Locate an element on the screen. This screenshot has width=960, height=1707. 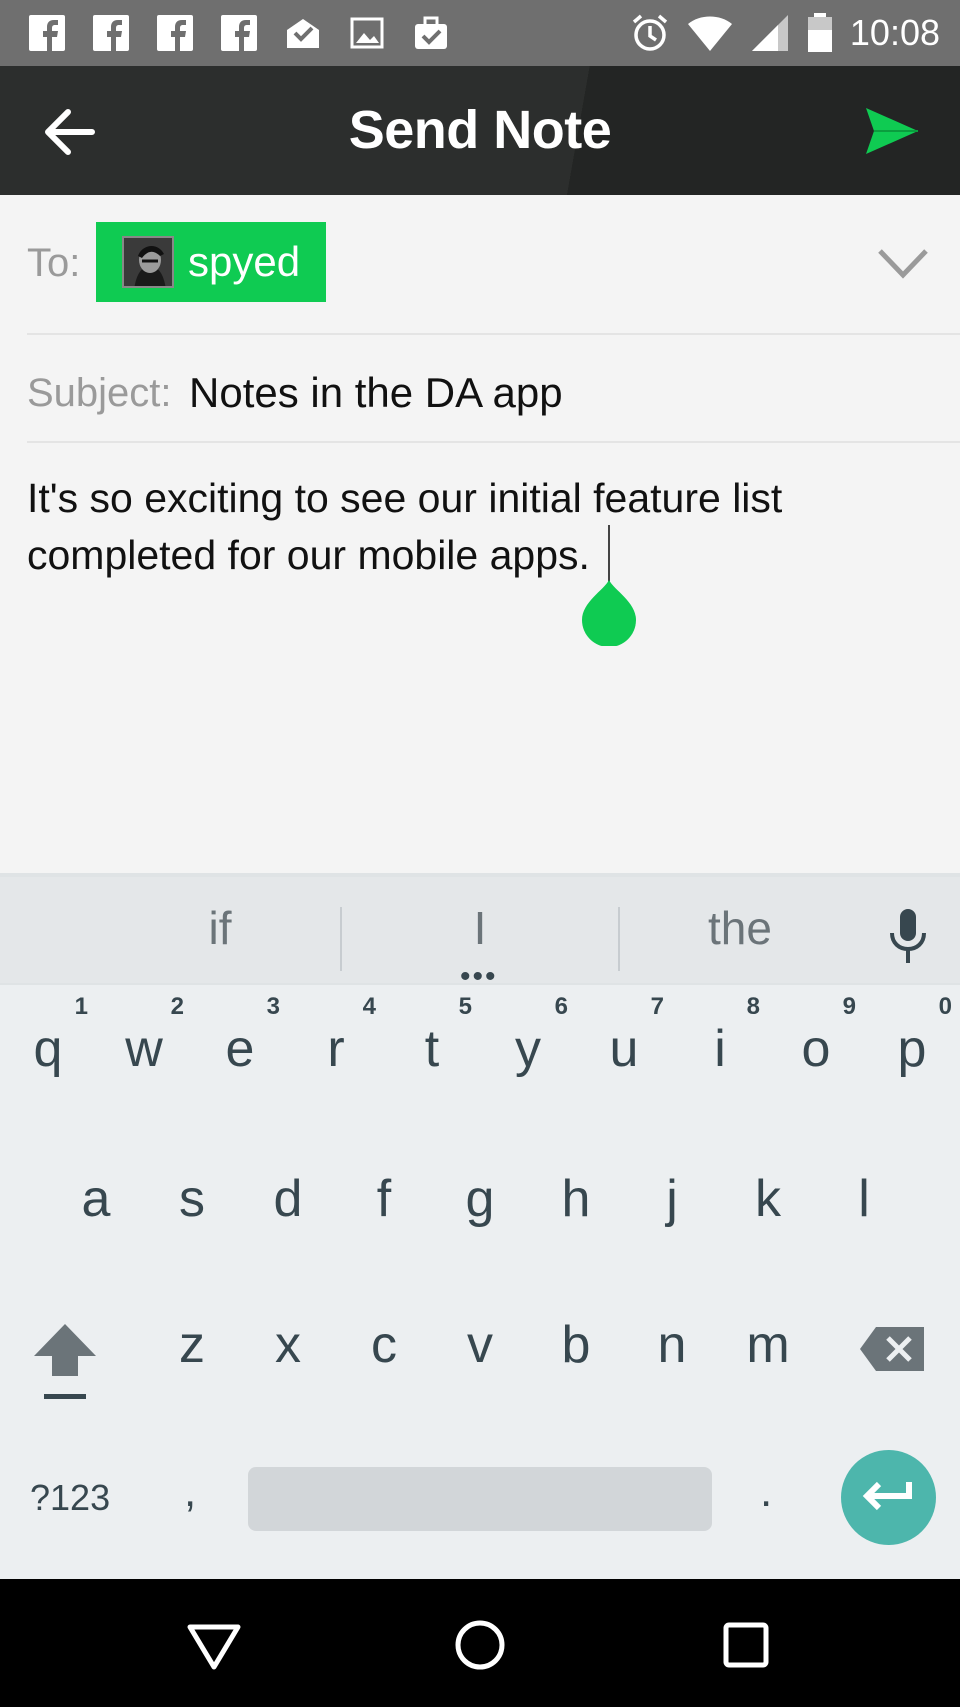
key-e: 3e is located at coordinates (240, 1054).